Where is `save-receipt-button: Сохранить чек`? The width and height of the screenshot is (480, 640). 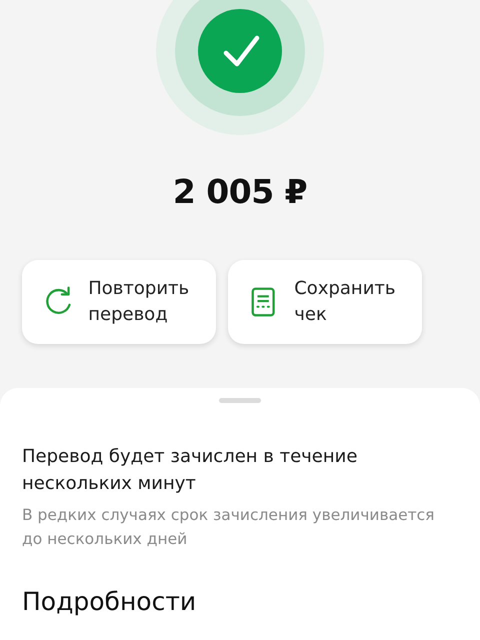 save-receipt-button: Сохранить чек is located at coordinates (325, 302).